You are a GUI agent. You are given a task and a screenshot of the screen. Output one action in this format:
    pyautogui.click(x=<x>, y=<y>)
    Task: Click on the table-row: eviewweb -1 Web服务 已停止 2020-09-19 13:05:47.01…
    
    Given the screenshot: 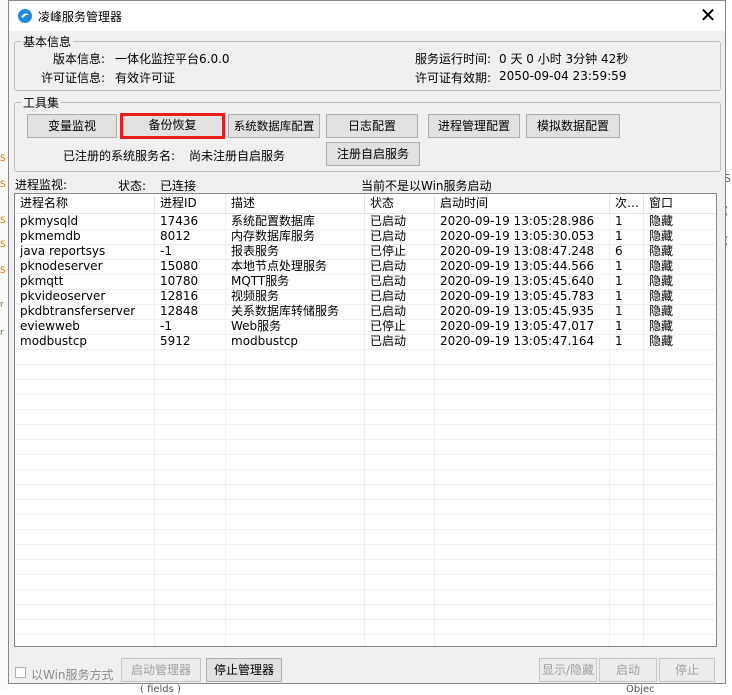 What is the action you would take?
    pyautogui.click(x=365, y=326)
    